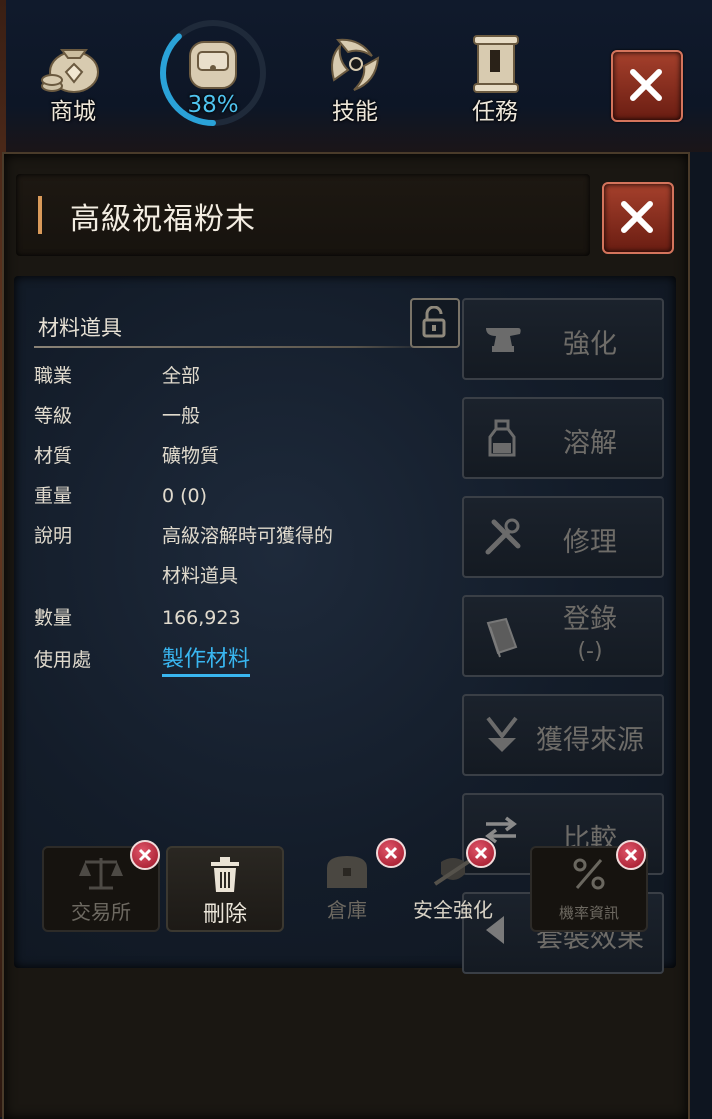 This screenshot has height=1119, width=712. Describe the element at coordinates (590, 740) in the screenshot. I see `acquire-source-label: 獲得來源` at that location.